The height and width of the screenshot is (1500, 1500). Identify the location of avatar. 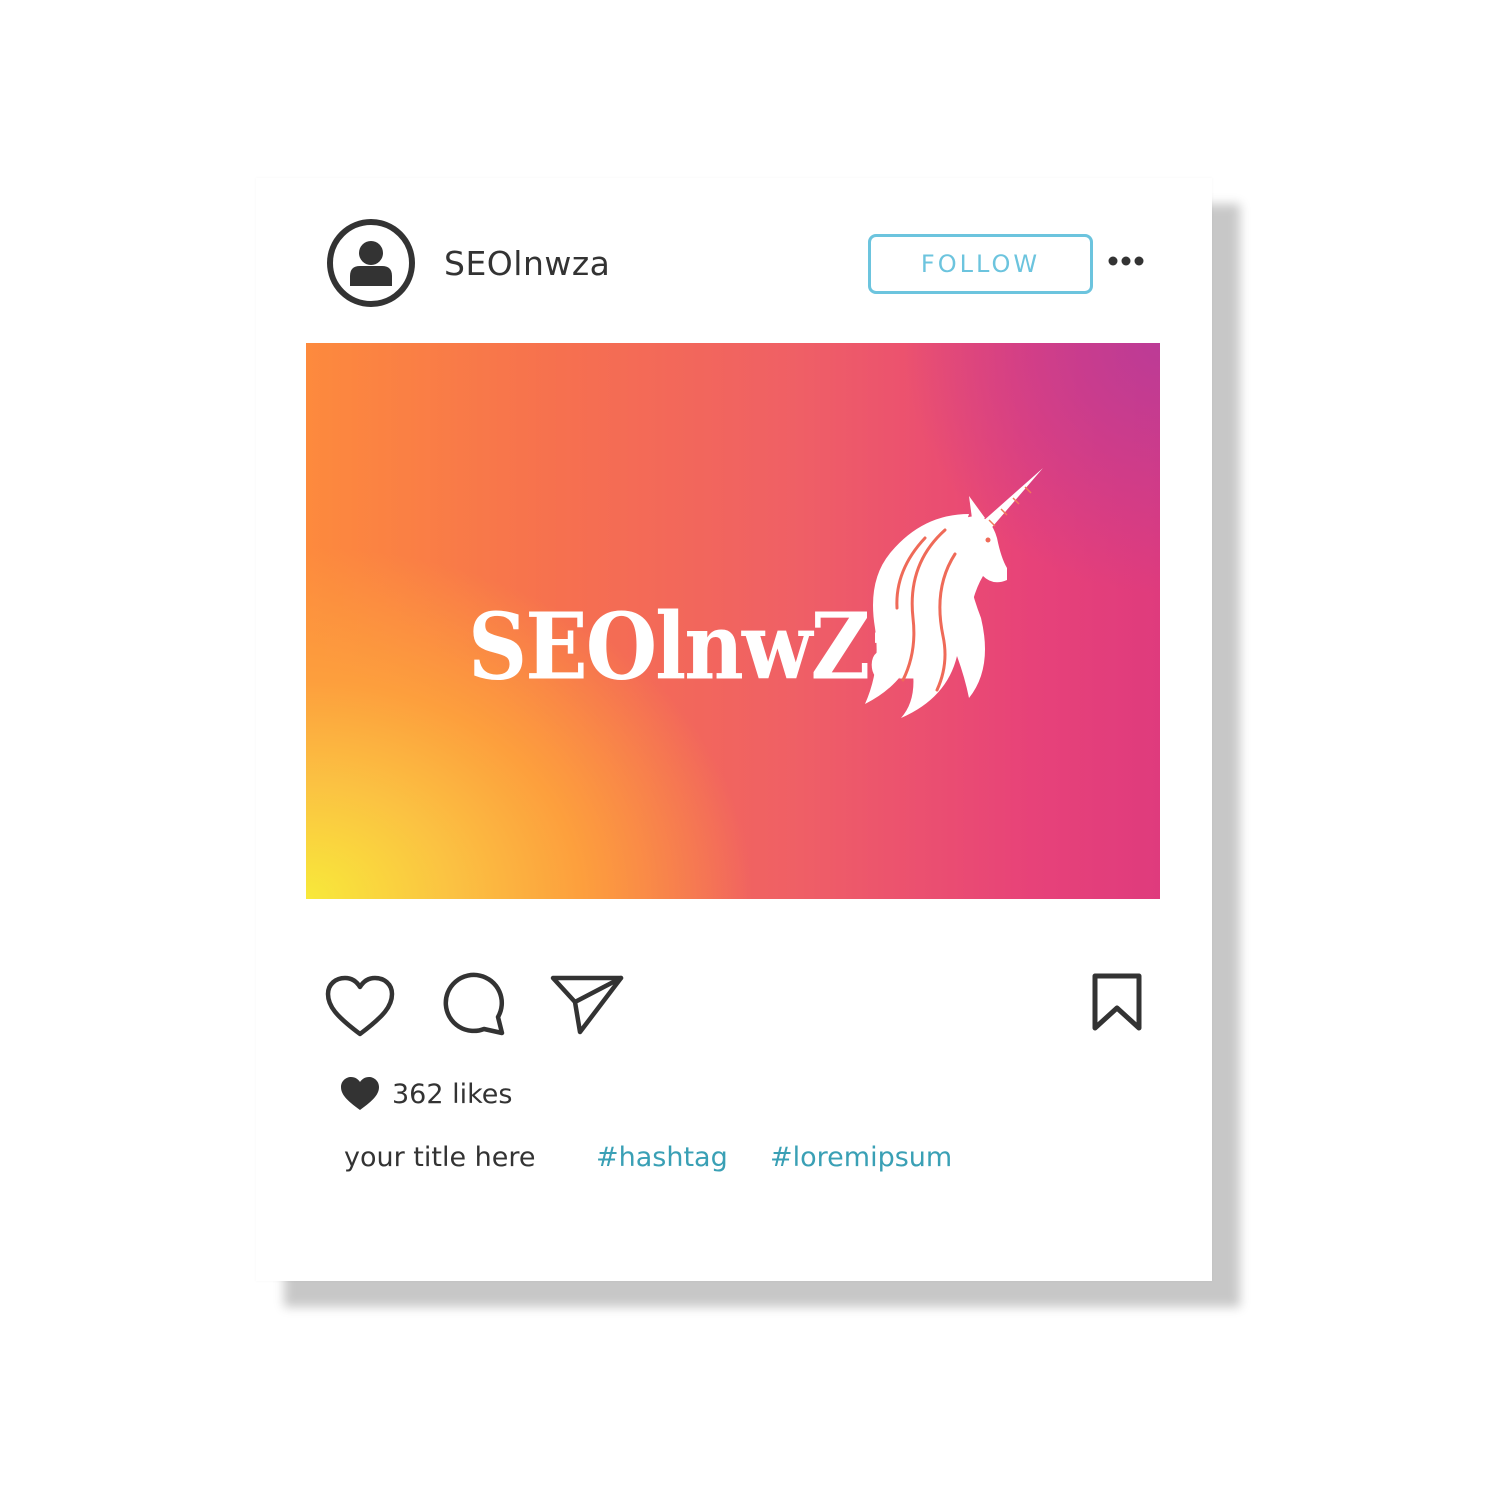
(371, 263).